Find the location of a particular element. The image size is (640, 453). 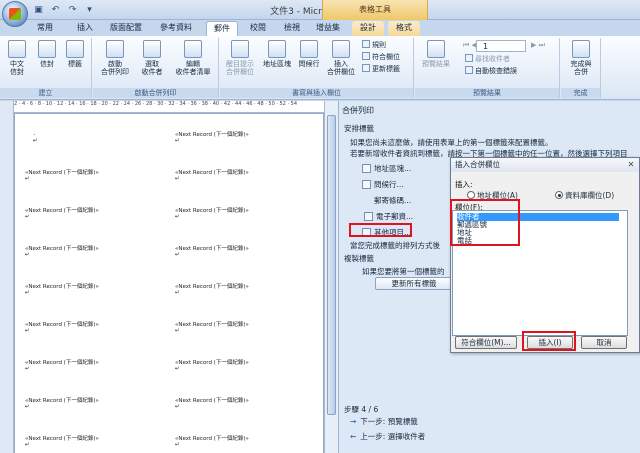

labels-button: 標籤 is located at coordinates (75, 54).